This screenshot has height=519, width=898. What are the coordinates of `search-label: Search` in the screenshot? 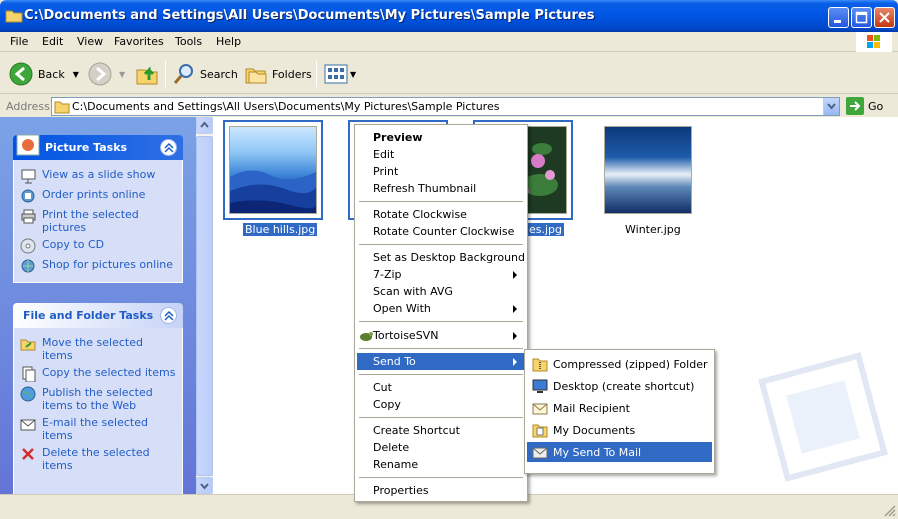 It's located at (219, 74).